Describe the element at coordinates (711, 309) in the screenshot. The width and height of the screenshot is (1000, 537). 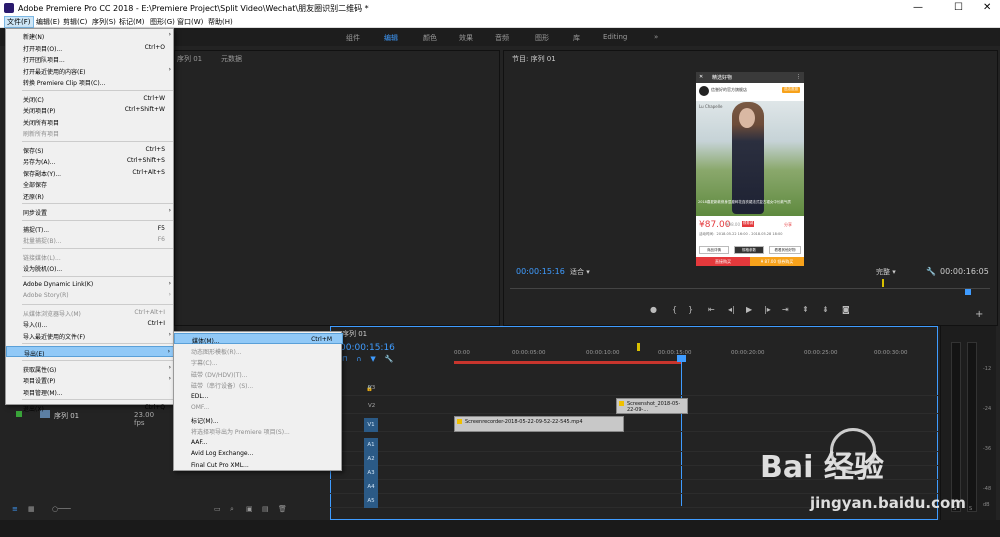
I see `go-to-in-icon: ⇤` at that location.